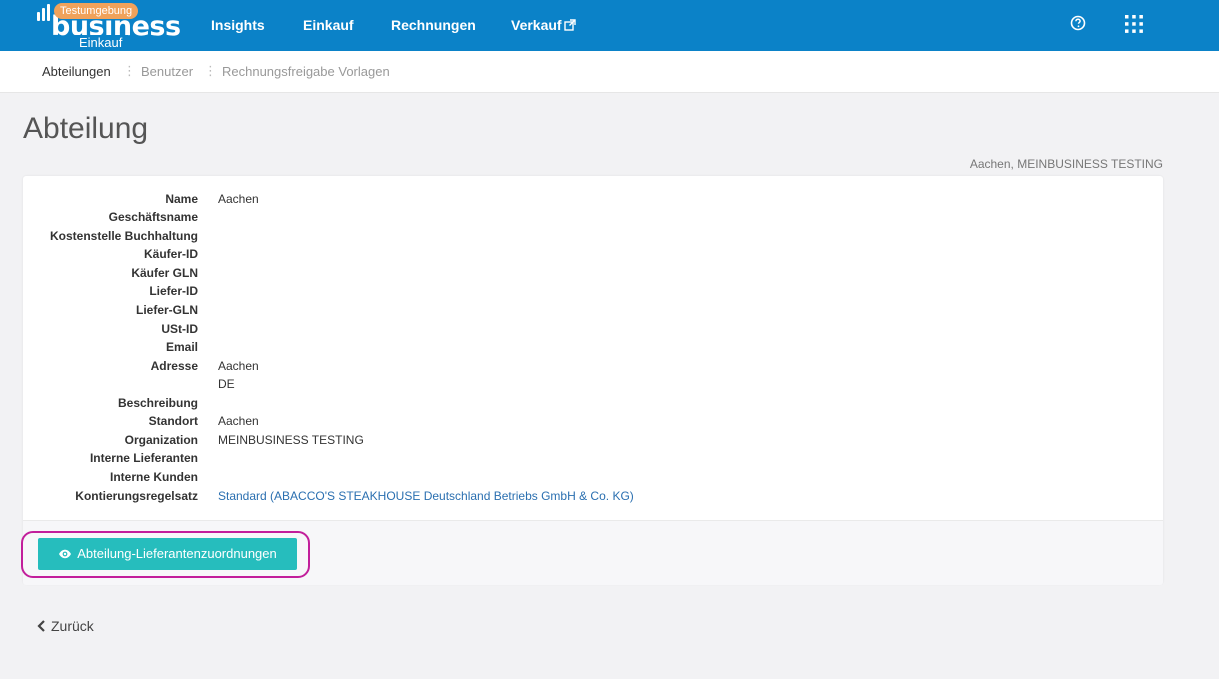 Image resolution: width=1219 pixels, height=679 pixels. Describe the element at coordinates (238, 25) in the screenshot. I see `nav-insights: Insights` at that location.